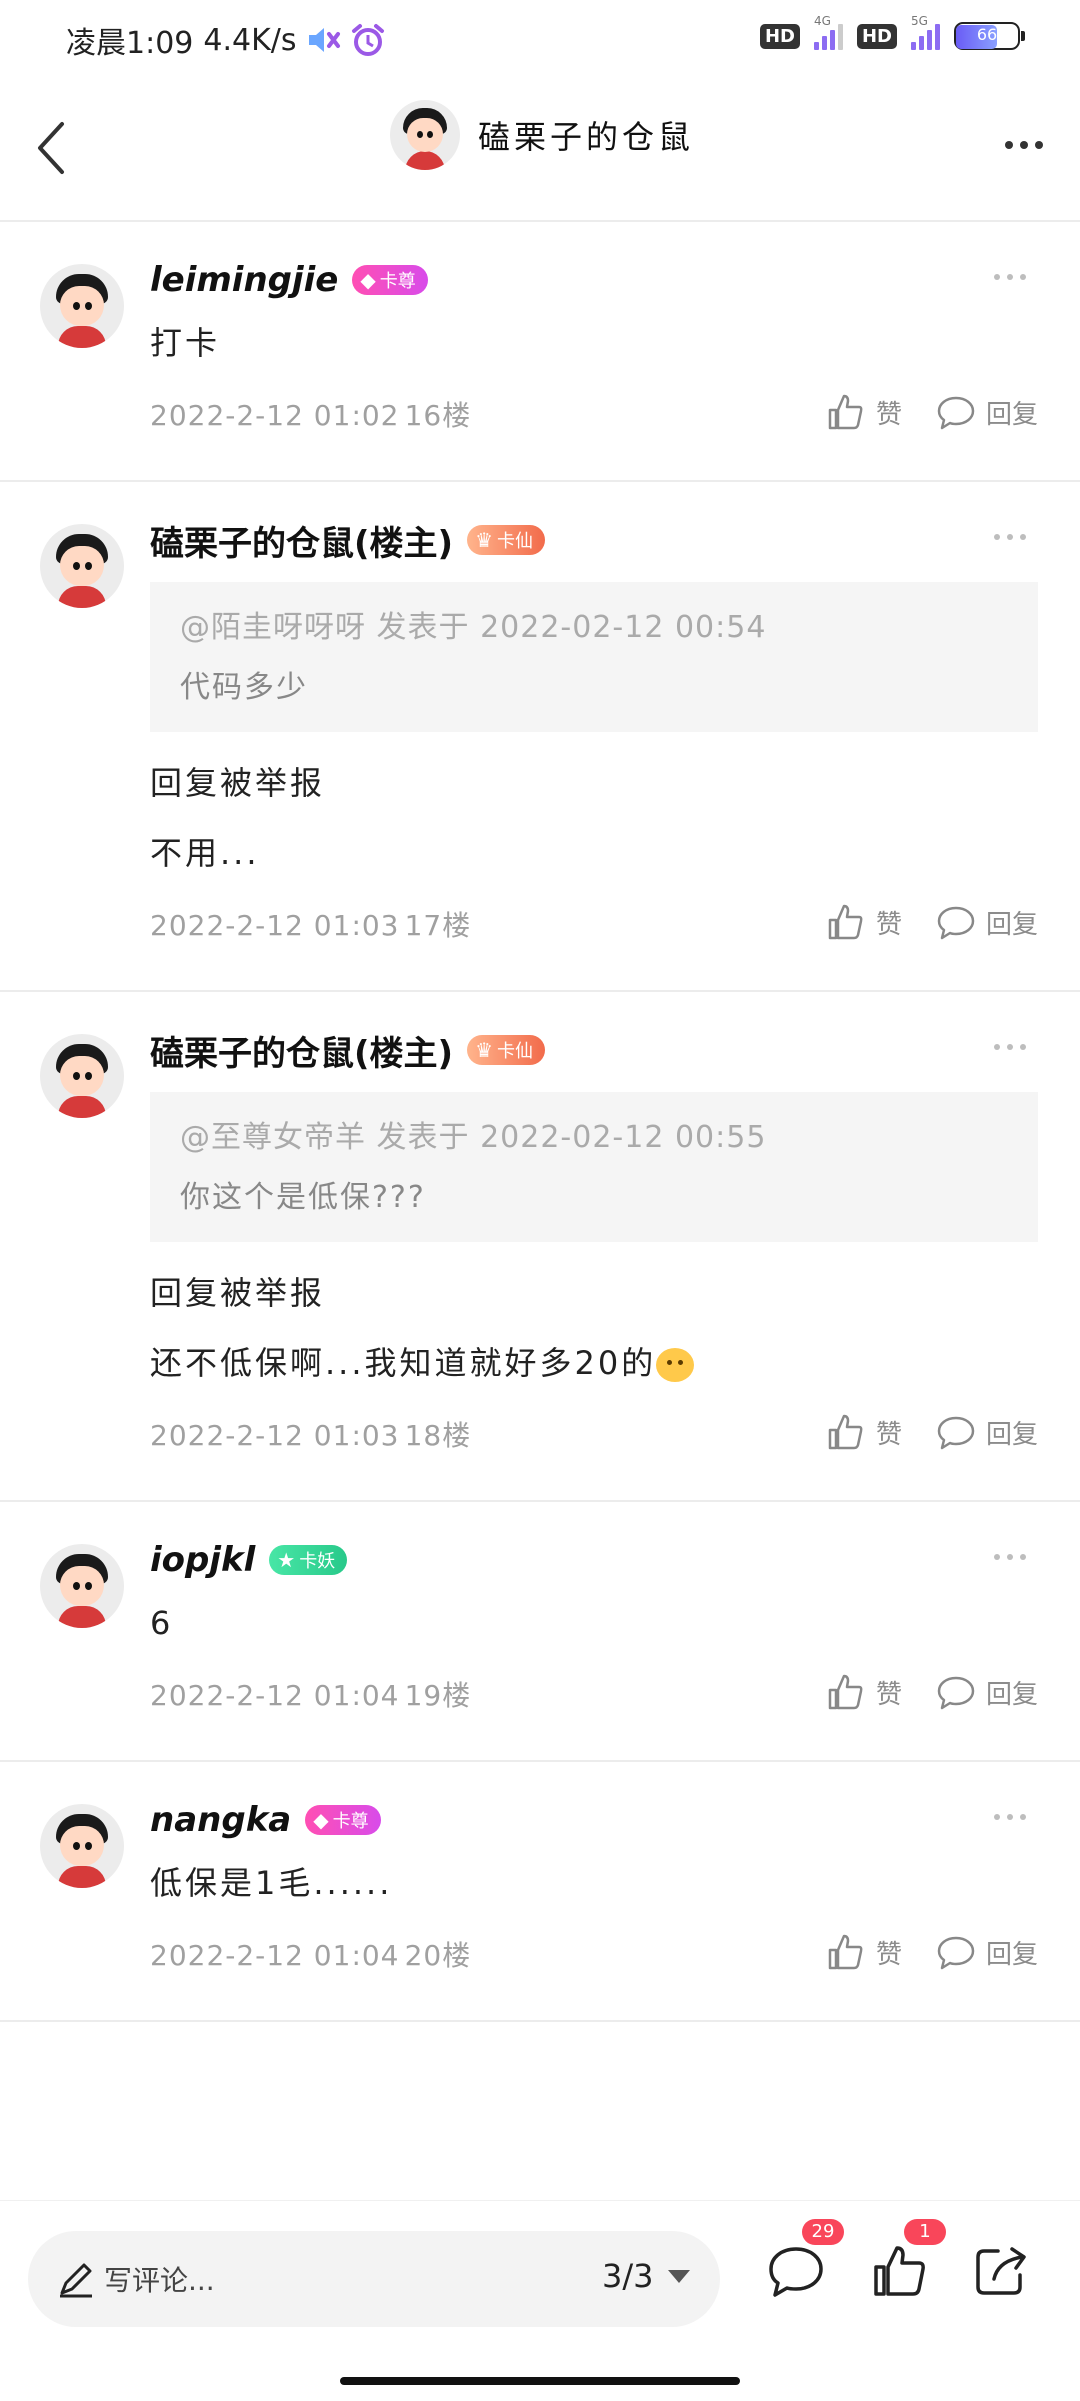  I want to click on comment-item: iopjkl ★ 卡妖 6 2022-2-12 01:04 19楼 赞 回复, so click(540, 1632).